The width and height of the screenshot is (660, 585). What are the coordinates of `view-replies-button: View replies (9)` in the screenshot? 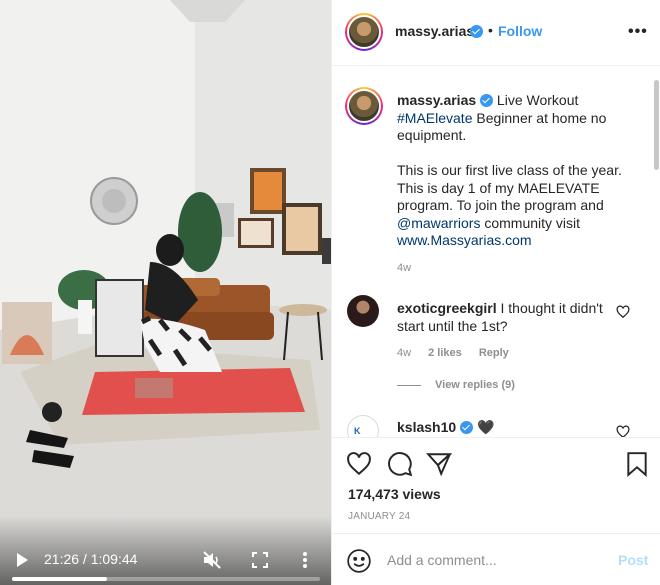 It's located at (456, 385).